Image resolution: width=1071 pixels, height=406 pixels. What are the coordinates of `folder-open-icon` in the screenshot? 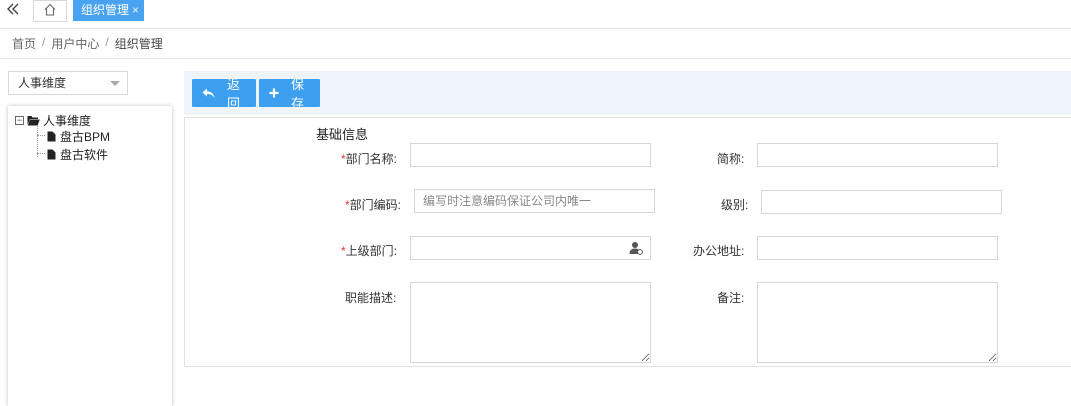 It's located at (33, 120).